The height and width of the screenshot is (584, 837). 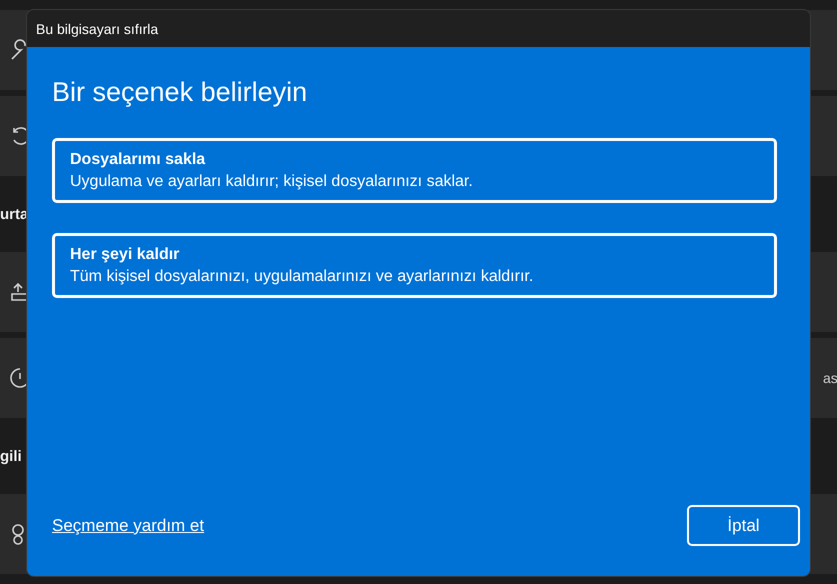 I want to click on option-button: Her şeyi kaldır Tüm kişisel dosyalarınızı, uygulamalarınızı ve ayarlarınızı kaldırır., so click(x=414, y=265).